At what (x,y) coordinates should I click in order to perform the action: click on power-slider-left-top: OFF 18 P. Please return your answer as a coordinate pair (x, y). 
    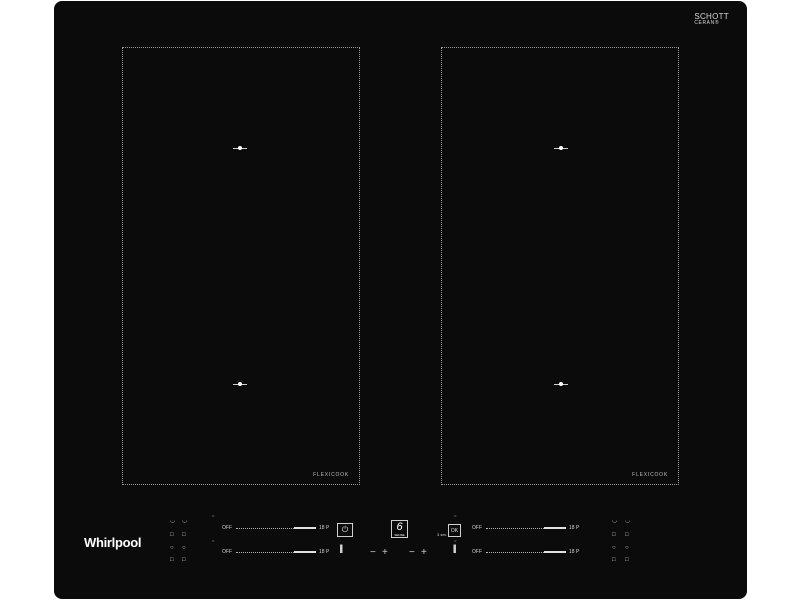
    Looking at the image, I should click on (277, 528).